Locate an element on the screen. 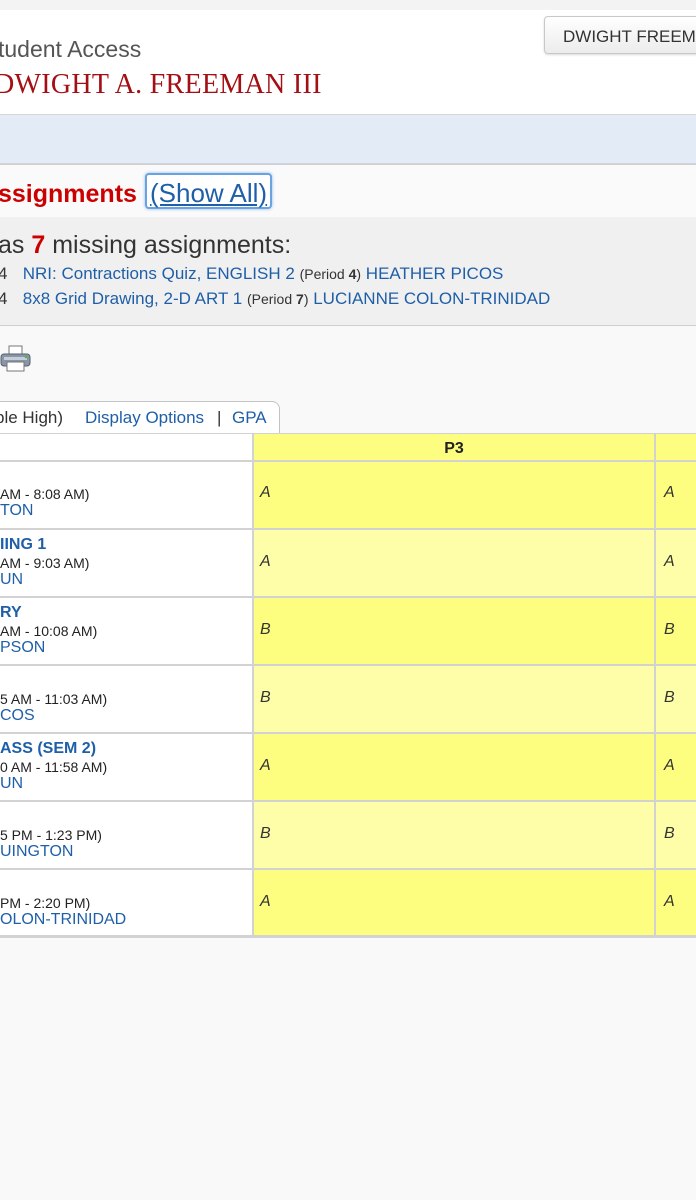 The image size is (696, 1200). summary-prefix: as is located at coordinates (16, 245).